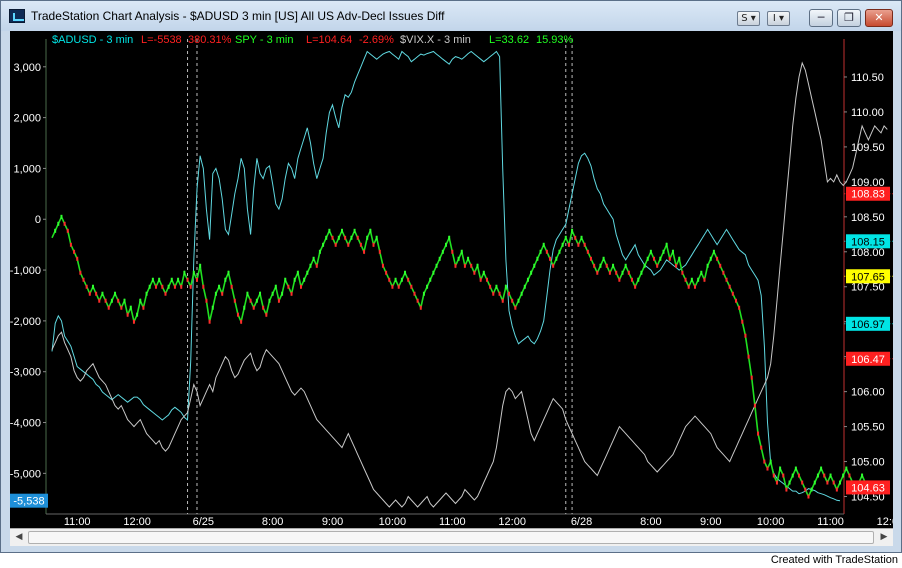 This screenshot has width=902, height=568. What do you see at coordinates (27, 119) in the screenshot?
I see `left-tick-label: 2,000` at bounding box center [27, 119].